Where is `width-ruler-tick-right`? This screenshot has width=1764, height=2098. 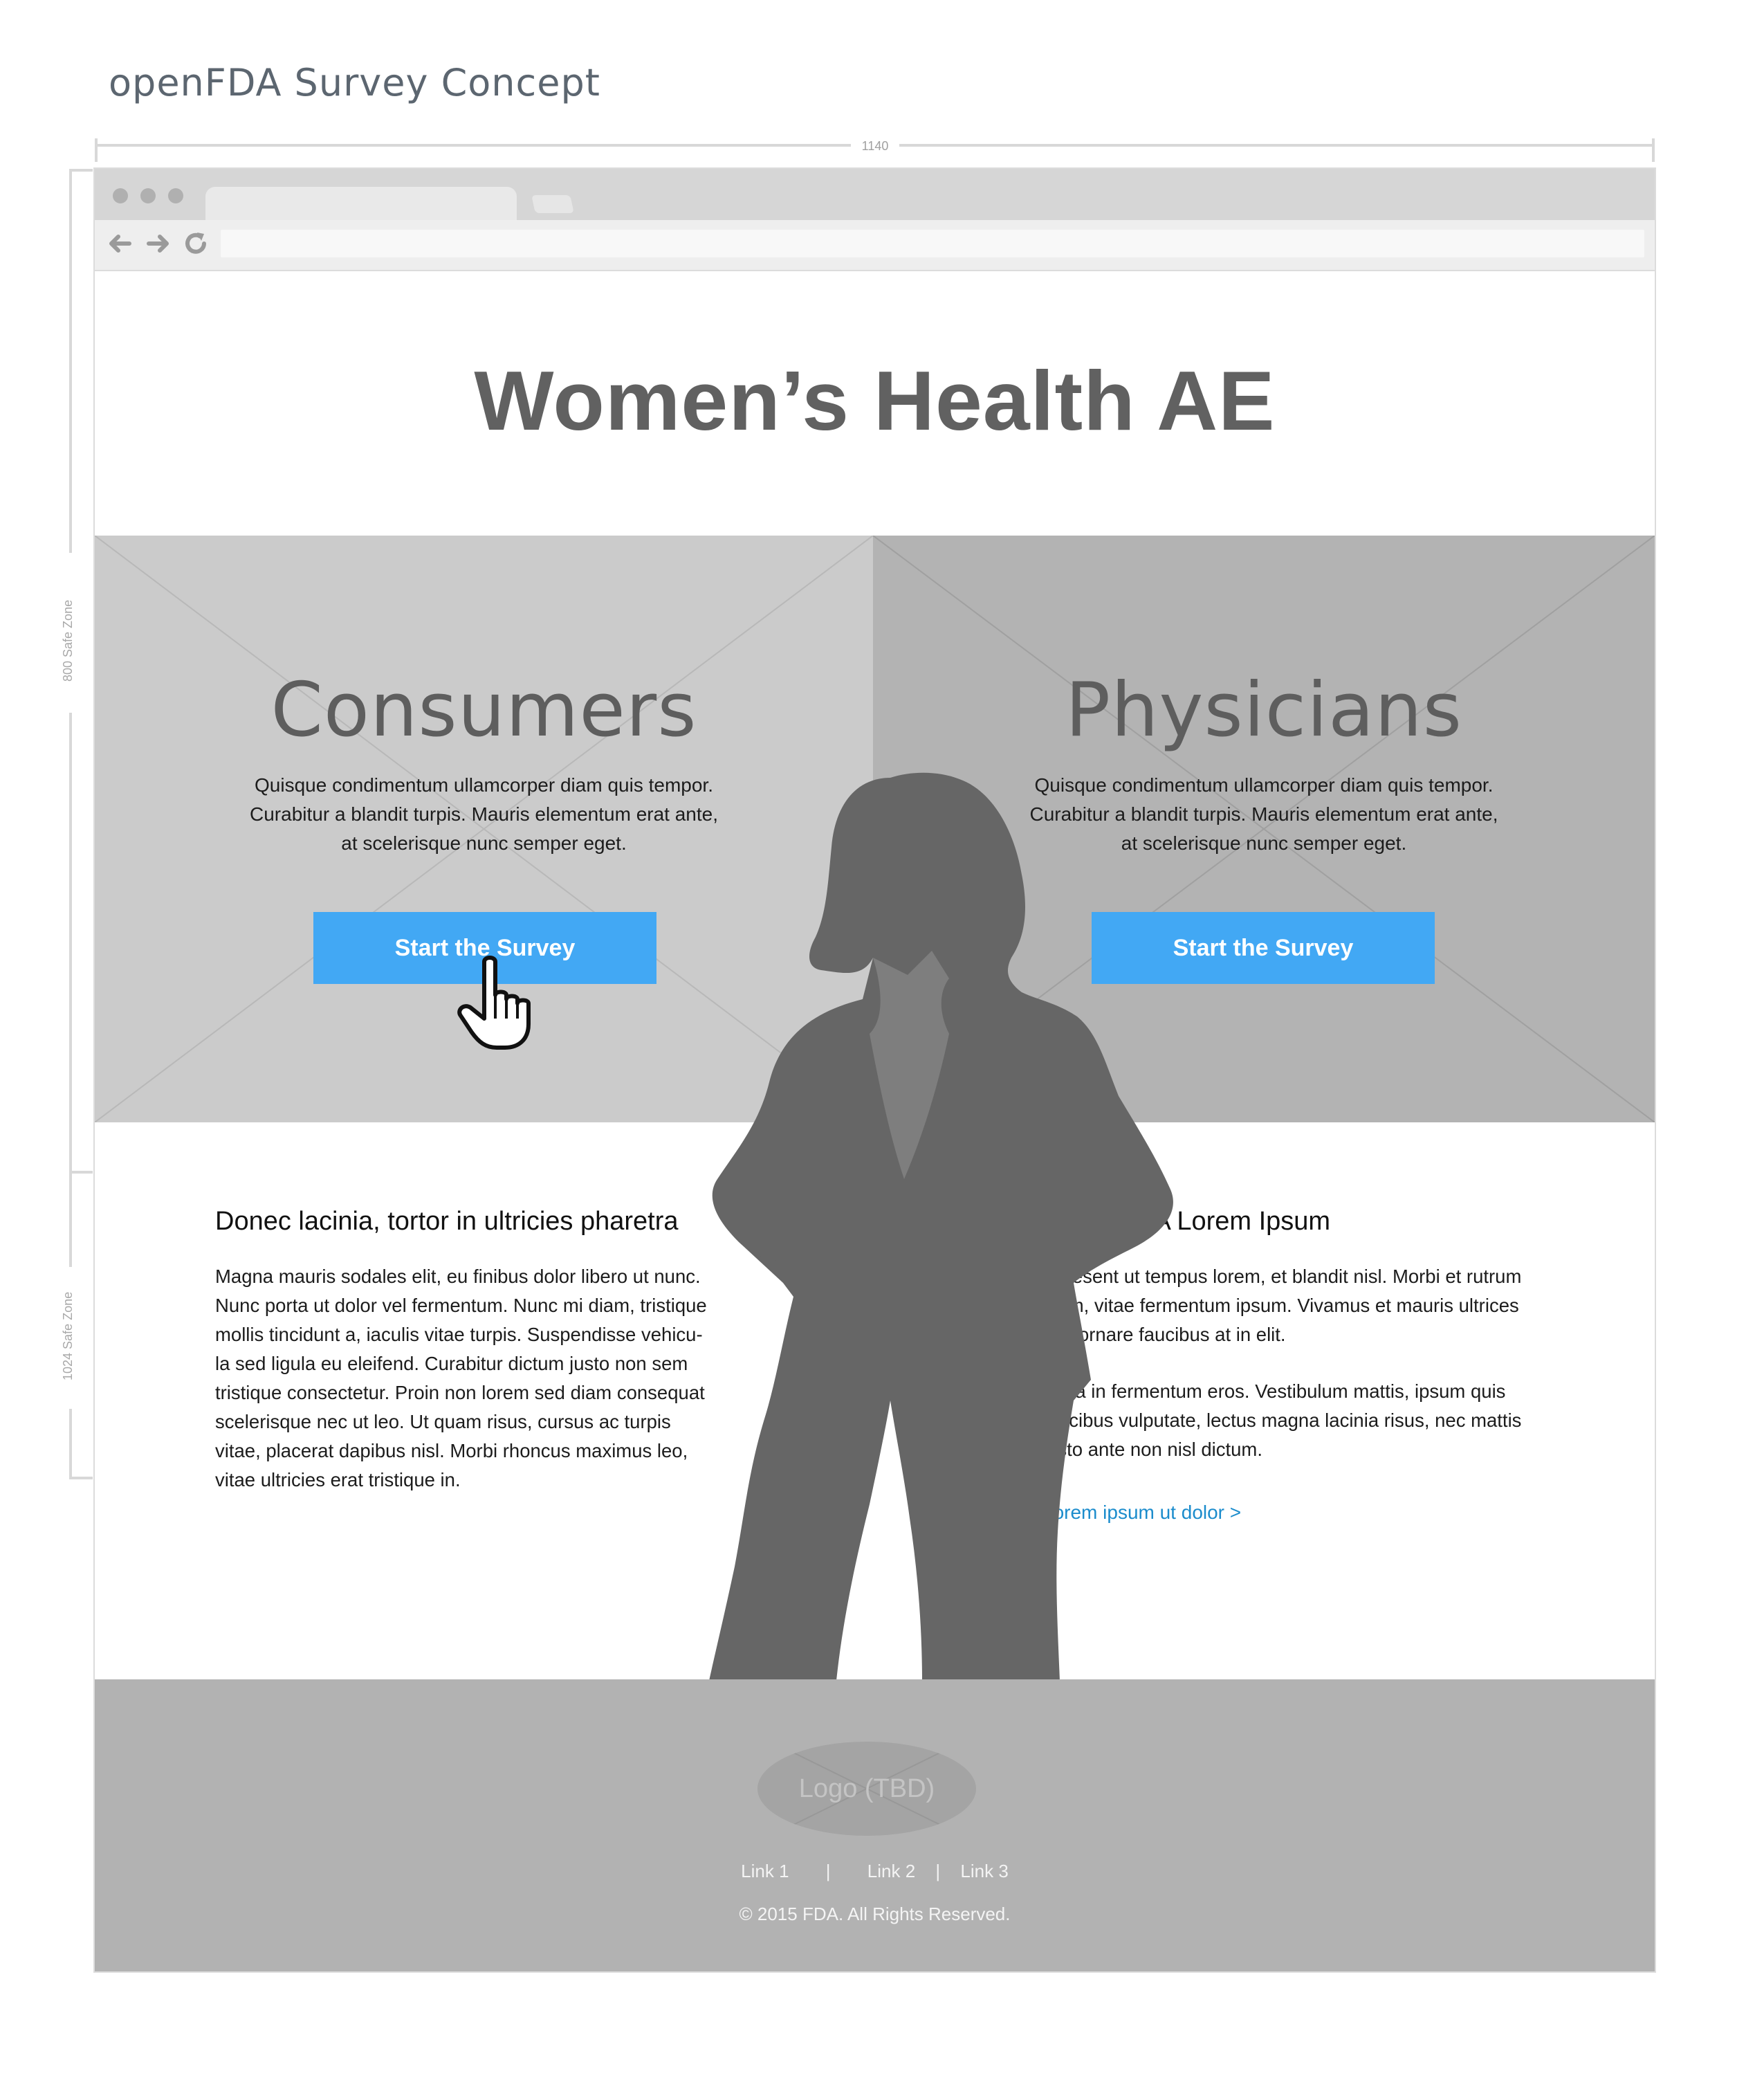
width-ruler-tick-right is located at coordinates (1653, 150).